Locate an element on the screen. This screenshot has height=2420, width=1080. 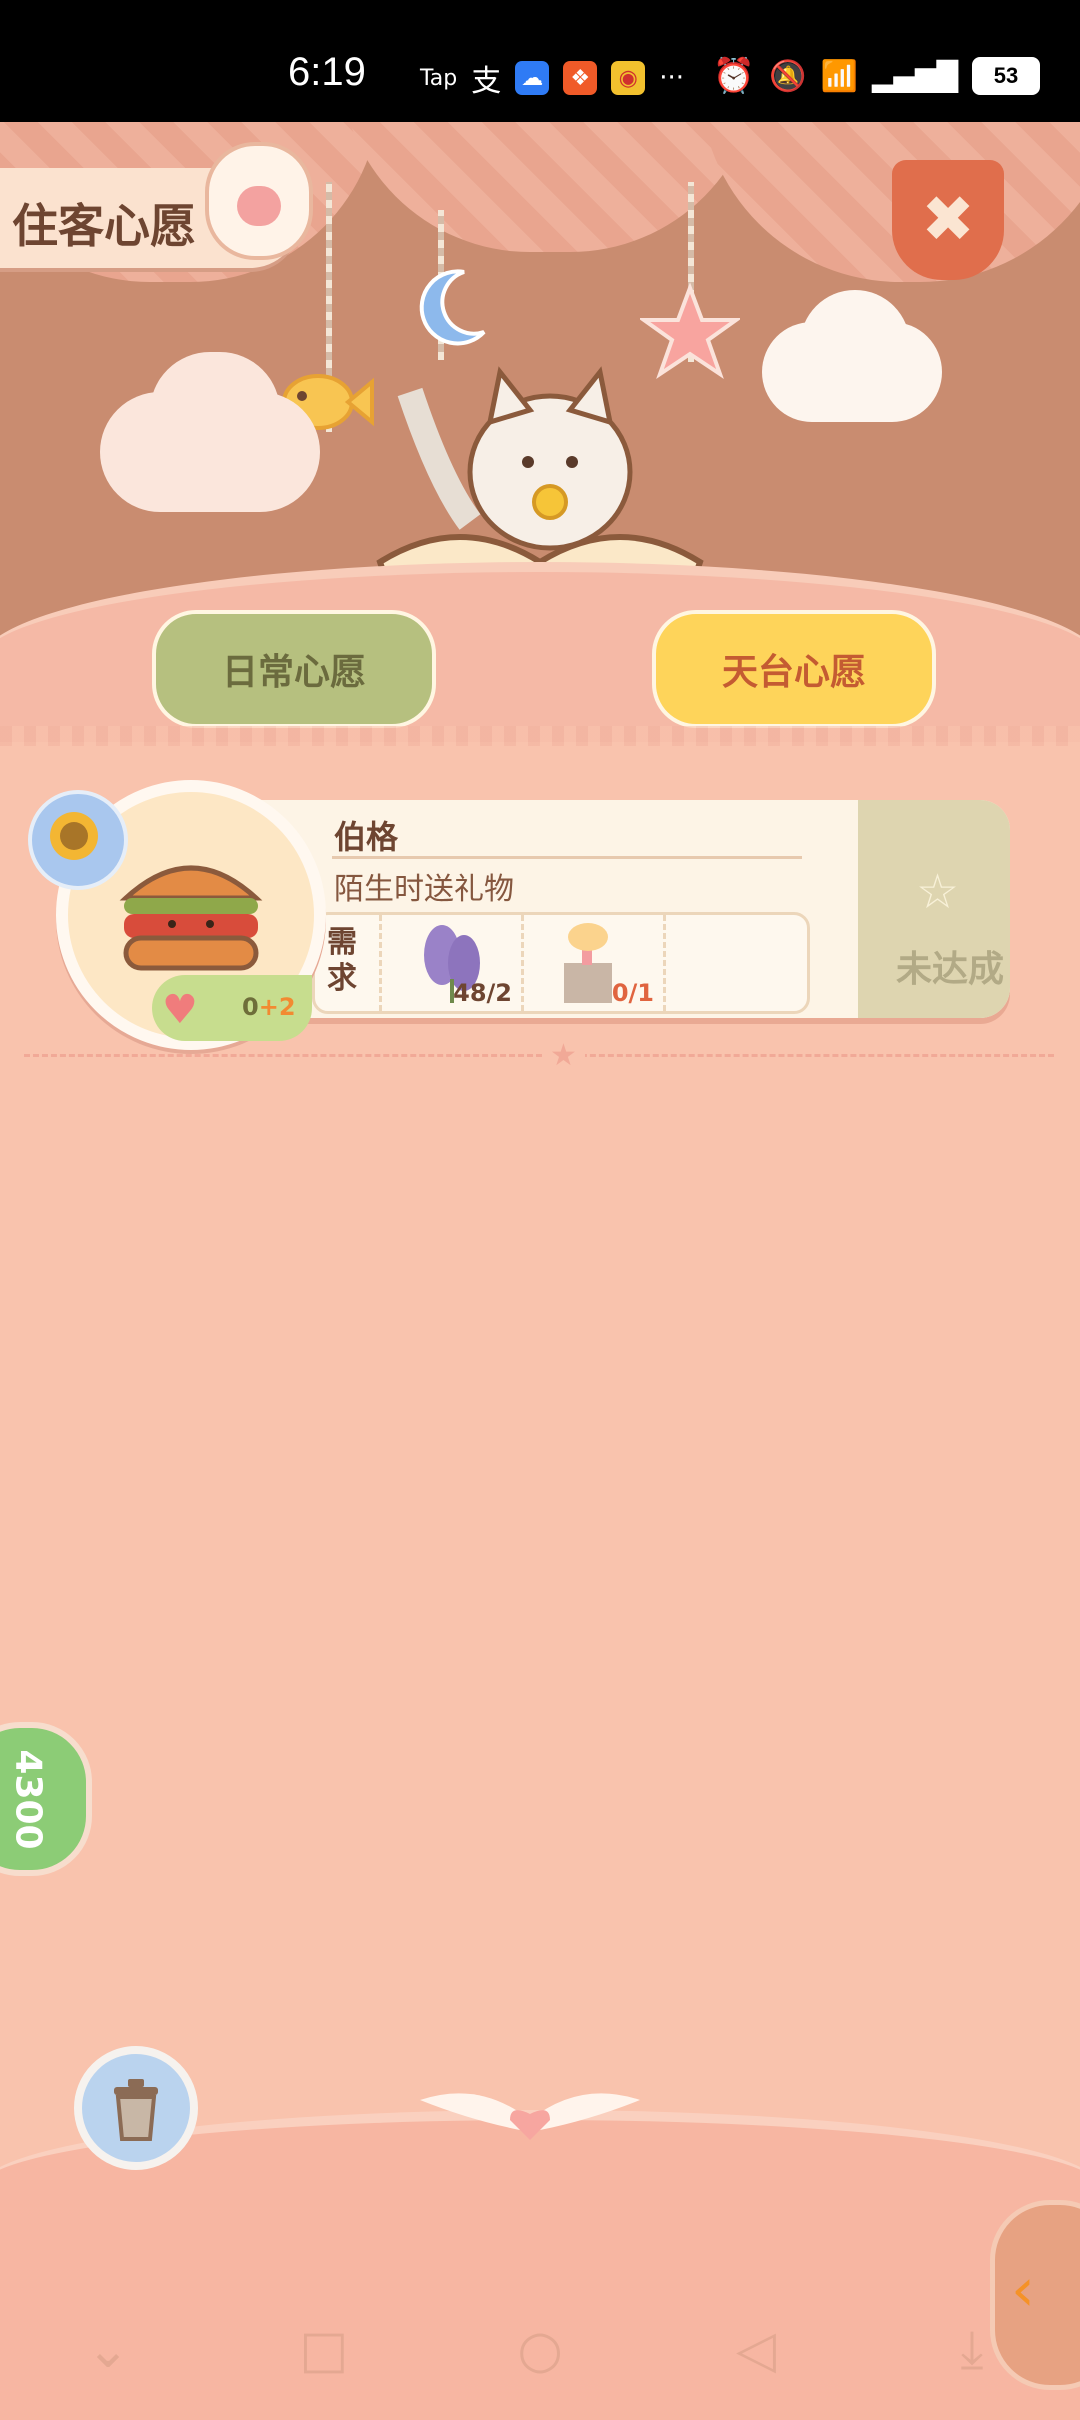
notification-icons: Tap 支 ☁ ❖ ◉ ··· is located at coordinates (552, 78).